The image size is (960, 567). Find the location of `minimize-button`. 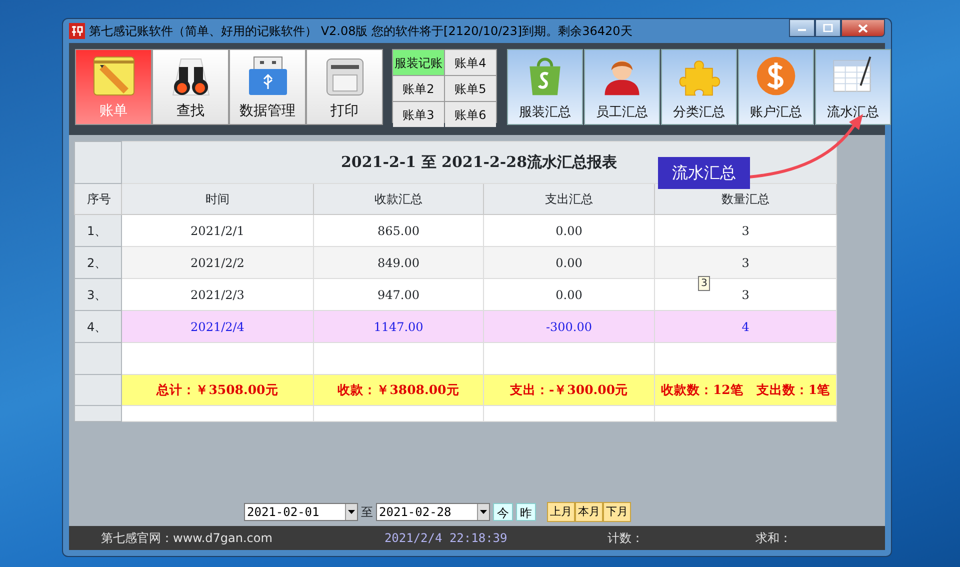

minimize-button is located at coordinates (802, 28).